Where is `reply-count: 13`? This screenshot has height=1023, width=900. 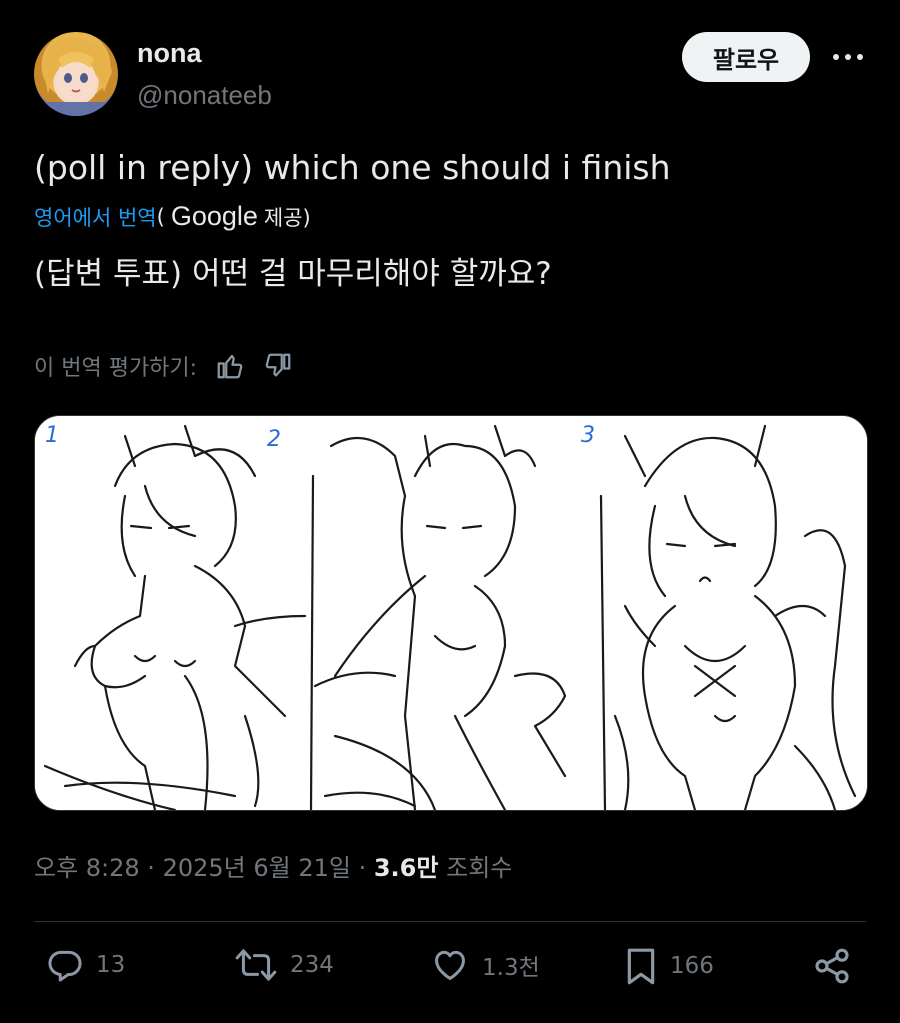
reply-count: 13 is located at coordinates (111, 965).